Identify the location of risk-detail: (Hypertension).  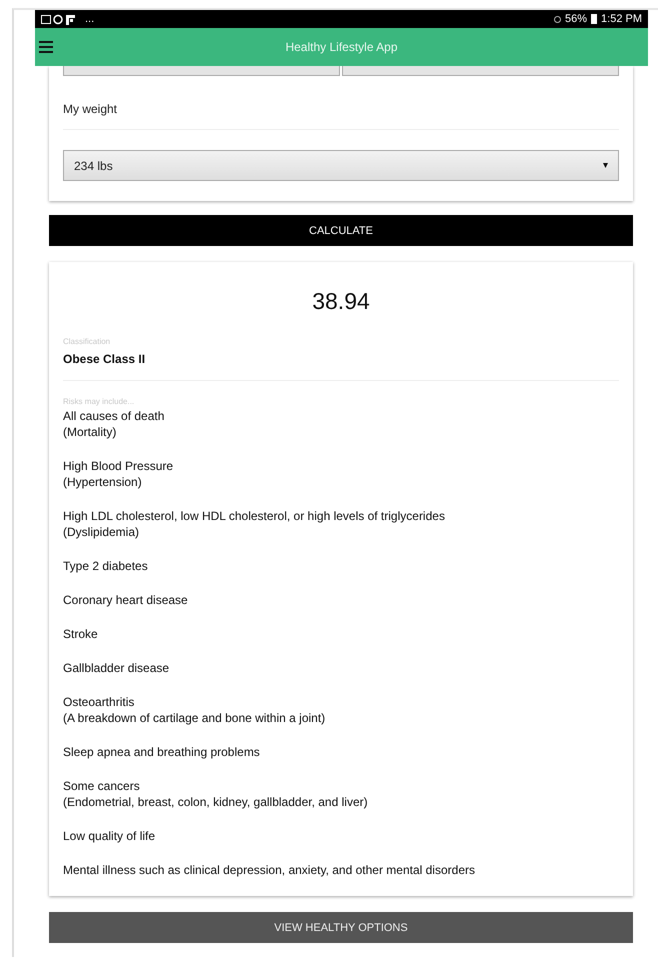
(103, 482).